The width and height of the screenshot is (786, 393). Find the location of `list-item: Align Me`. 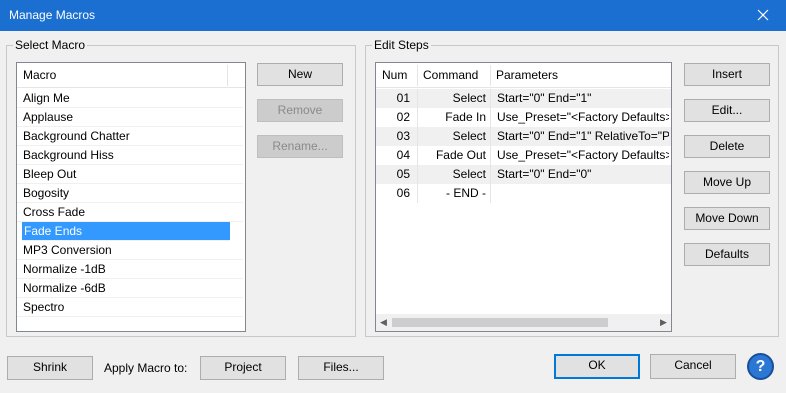

list-item: Align Me is located at coordinates (130, 98).